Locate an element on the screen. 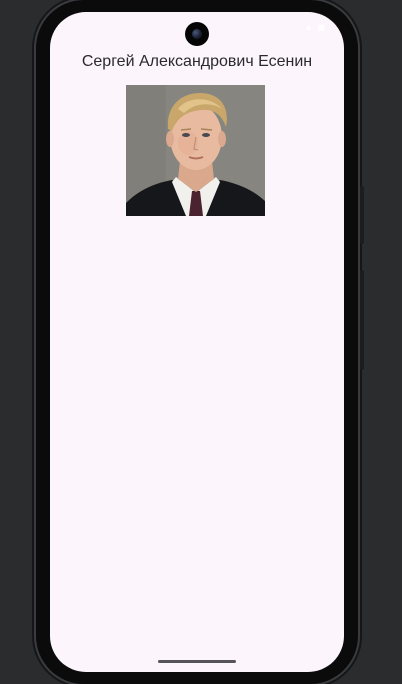  volume-button is located at coordinates (362, 215).